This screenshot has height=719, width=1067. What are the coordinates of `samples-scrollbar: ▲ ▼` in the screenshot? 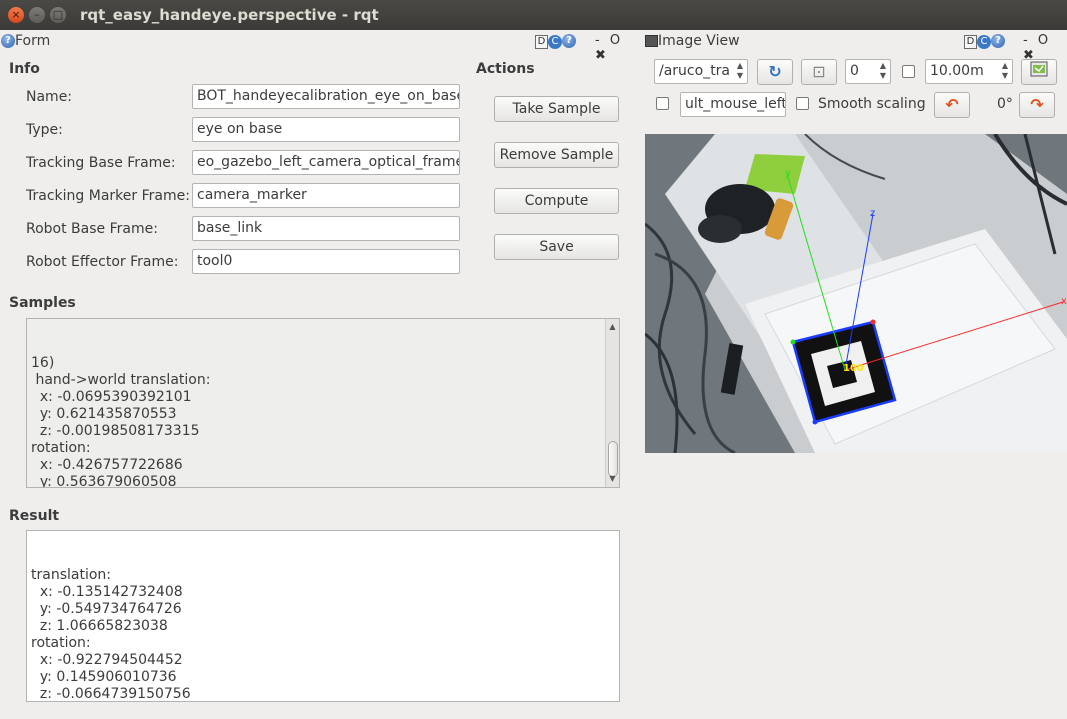 It's located at (612, 403).